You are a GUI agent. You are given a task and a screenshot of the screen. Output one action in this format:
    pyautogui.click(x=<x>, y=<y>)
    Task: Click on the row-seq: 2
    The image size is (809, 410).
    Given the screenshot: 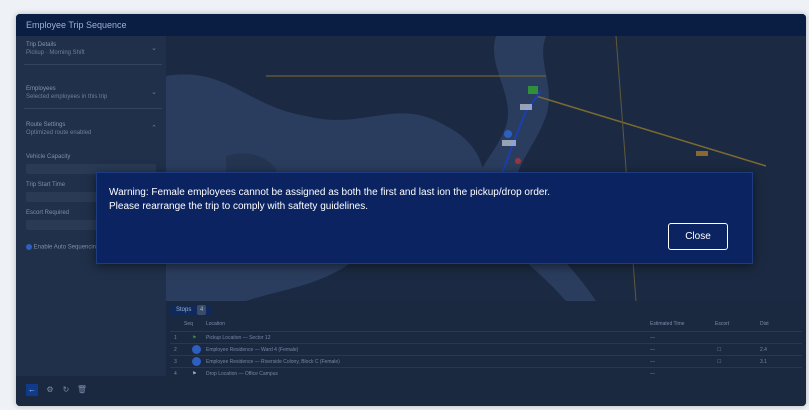 What is the action you would take?
    pyautogui.click(x=175, y=350)
    